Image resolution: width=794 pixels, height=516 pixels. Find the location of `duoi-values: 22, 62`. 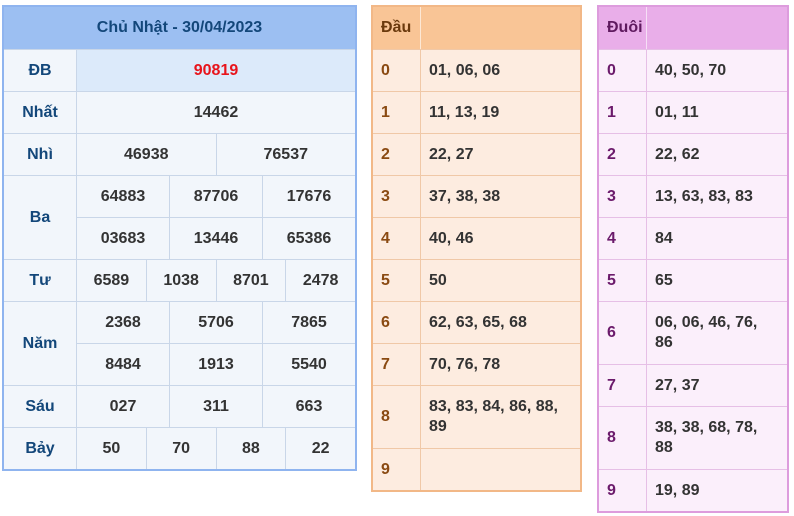

duoi-values: 22, 62 is located at coordinates (677, 154).